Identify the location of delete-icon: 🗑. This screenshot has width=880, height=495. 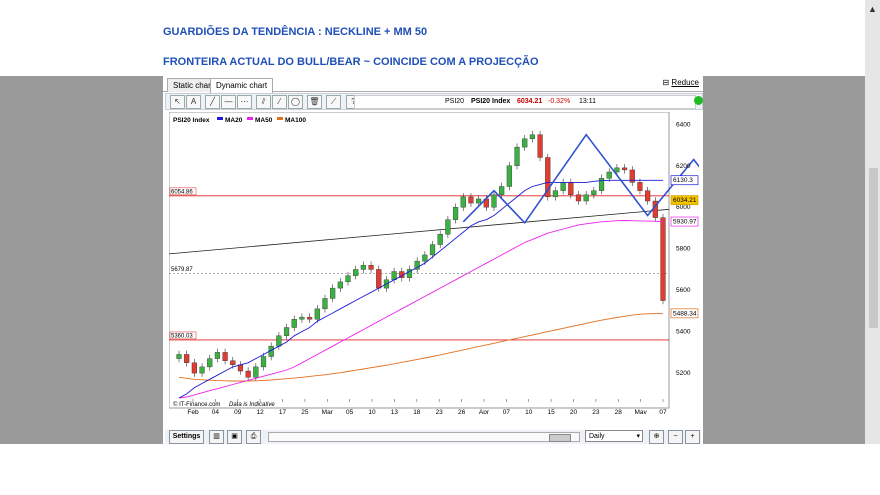
(314, 102).